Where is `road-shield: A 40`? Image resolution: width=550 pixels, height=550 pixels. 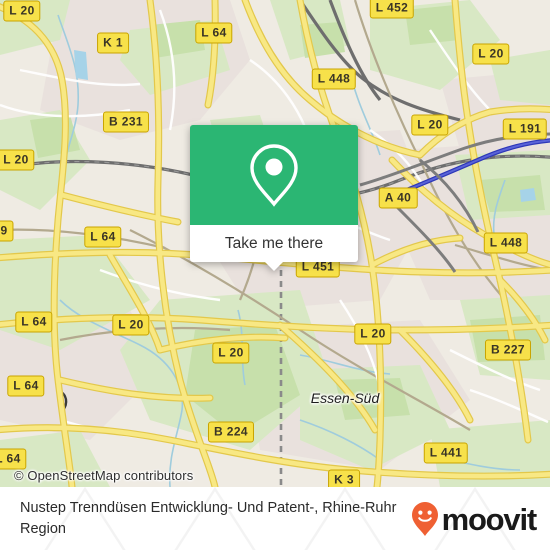 road-shield: A 40 is located at coordinates (398, 198).